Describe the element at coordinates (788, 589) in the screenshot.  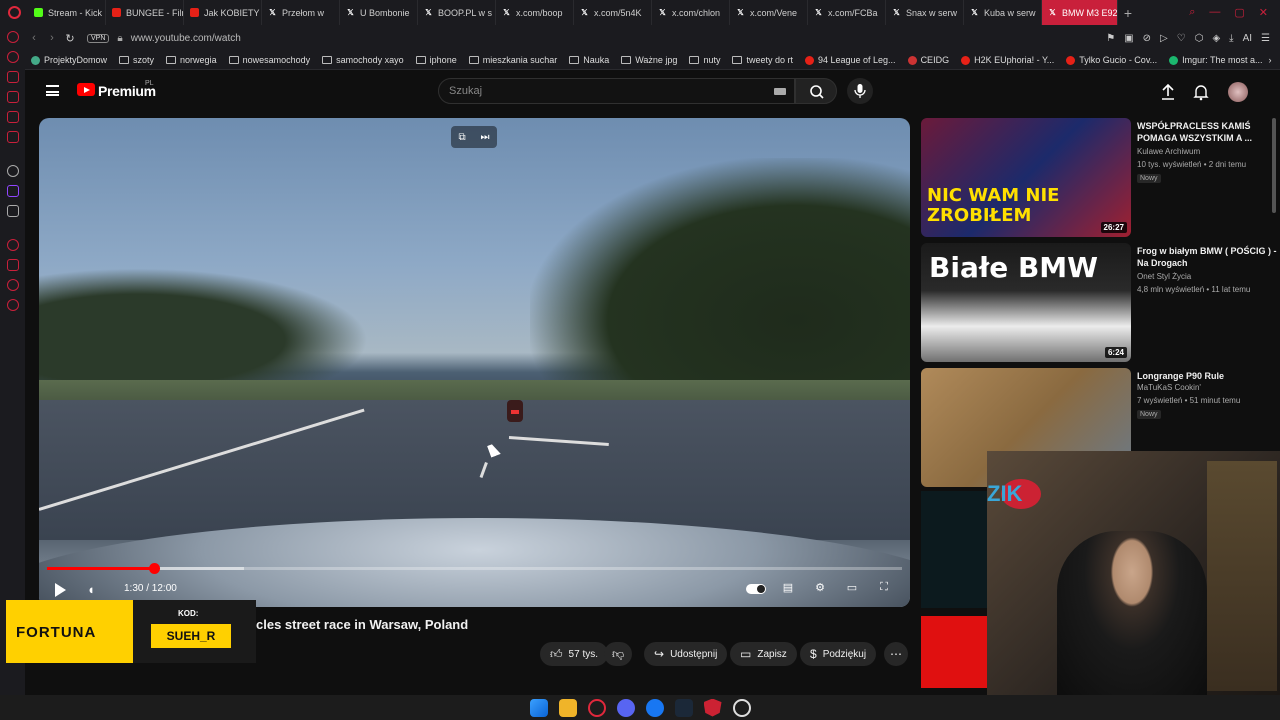
I see `subtitles-icon: ▤` at that location.